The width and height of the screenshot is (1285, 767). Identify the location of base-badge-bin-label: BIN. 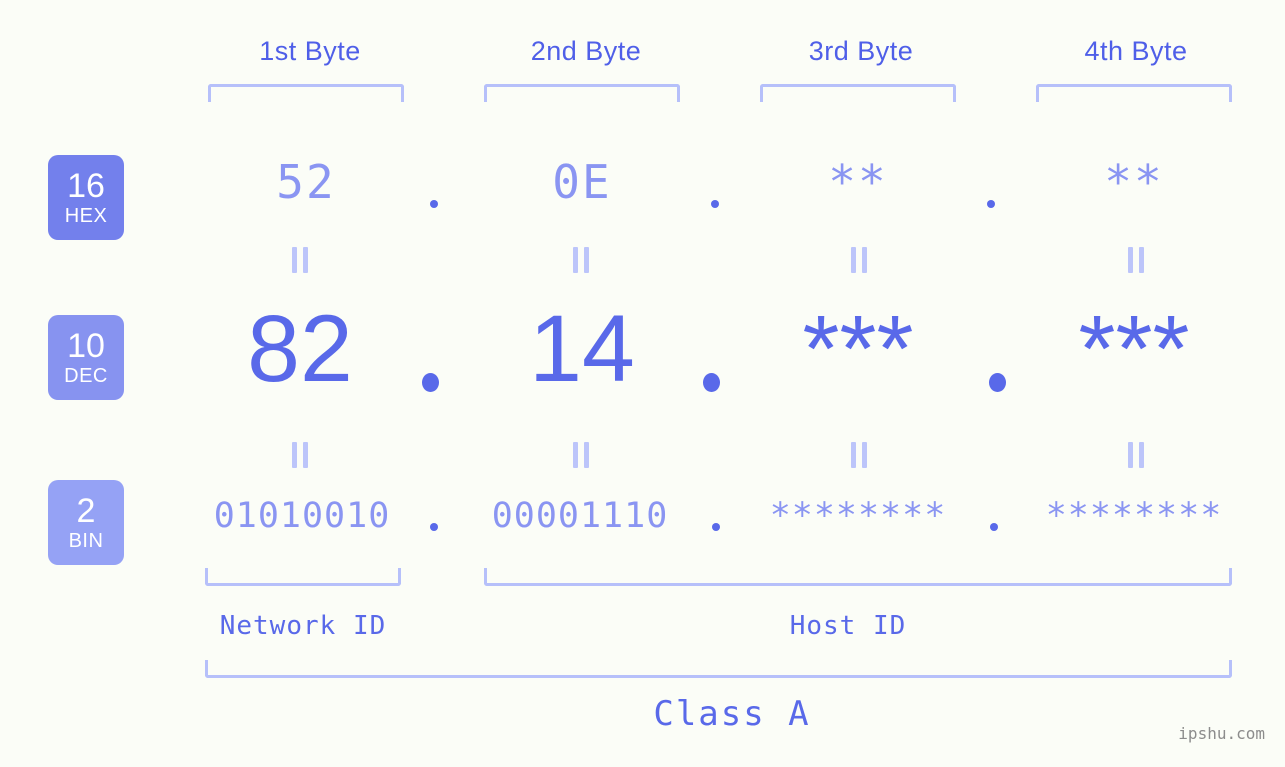
(86, 541).